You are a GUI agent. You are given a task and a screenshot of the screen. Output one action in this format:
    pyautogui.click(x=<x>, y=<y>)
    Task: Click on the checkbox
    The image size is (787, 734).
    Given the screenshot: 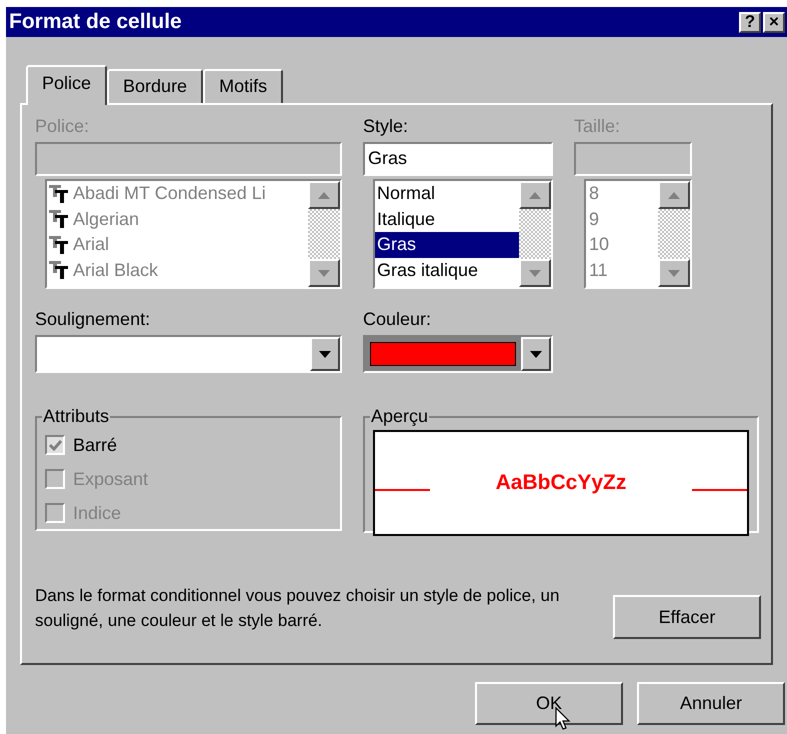 What is the action you would take?
    pyautogui.click(x=55, y=445)
    